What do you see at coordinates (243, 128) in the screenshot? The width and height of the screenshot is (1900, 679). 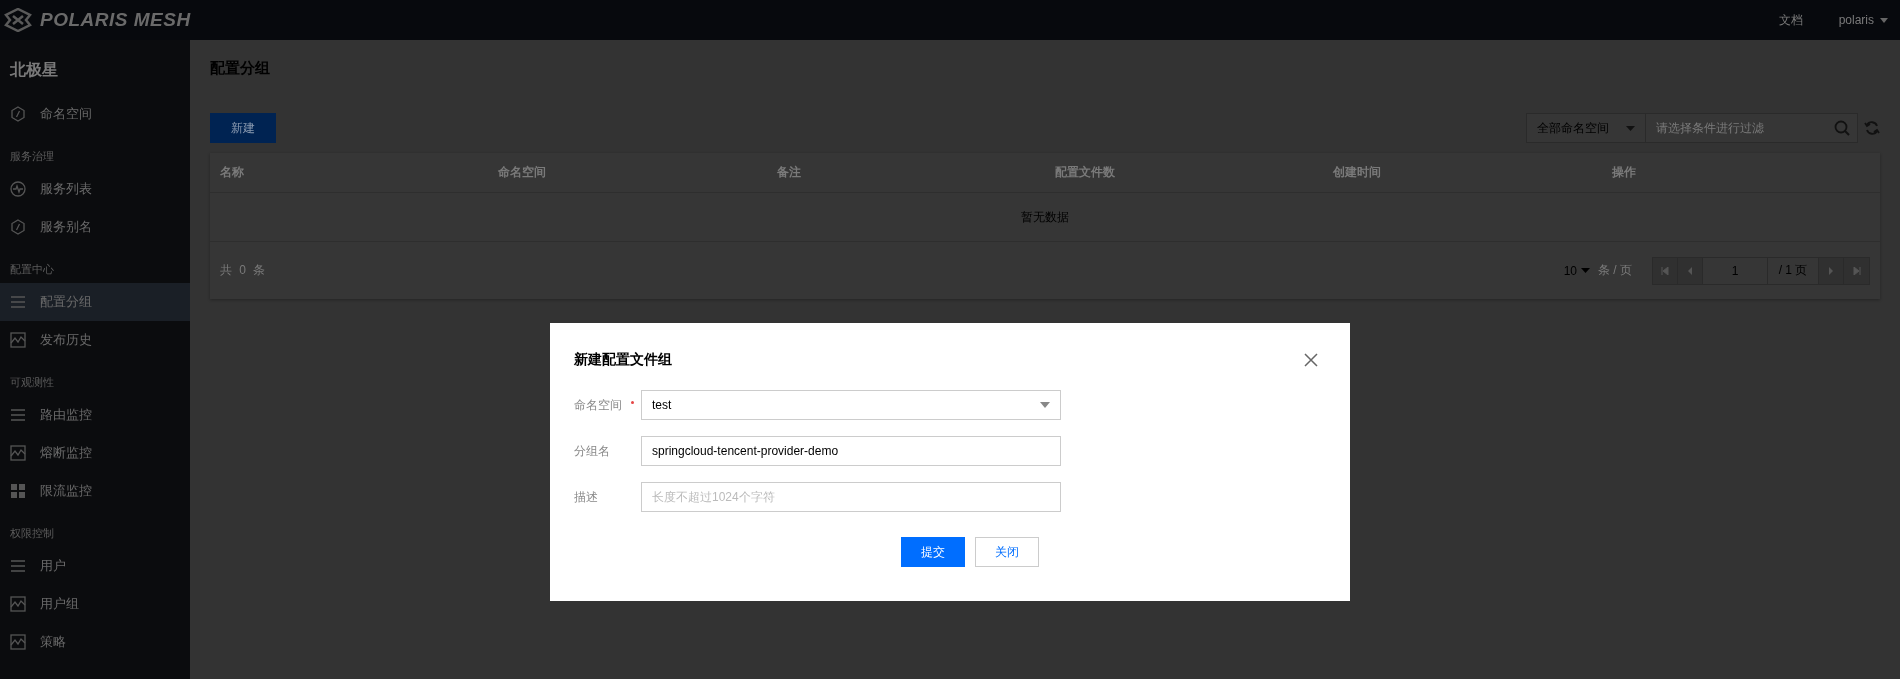 I see `new-button: 新建` at bounding box center [243, 128].